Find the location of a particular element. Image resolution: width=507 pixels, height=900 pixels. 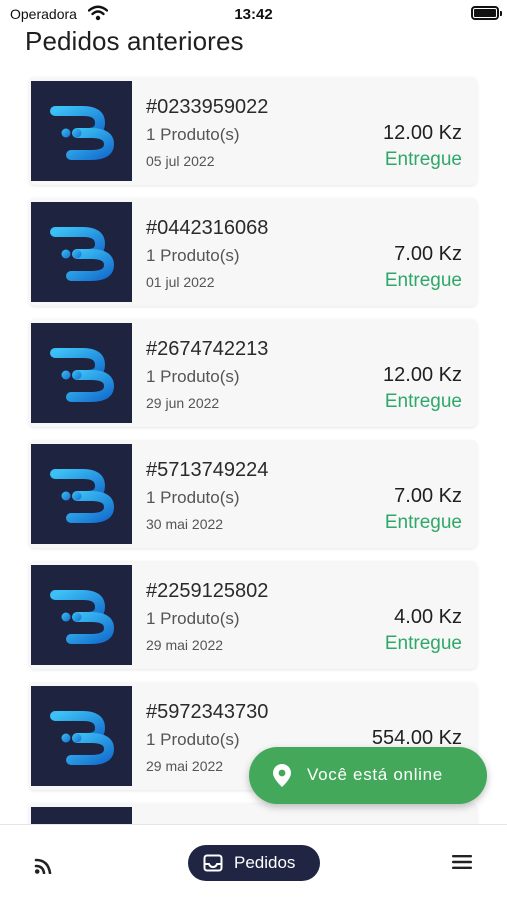

online-status-button: Você está online is located at coordinates (368, 775).